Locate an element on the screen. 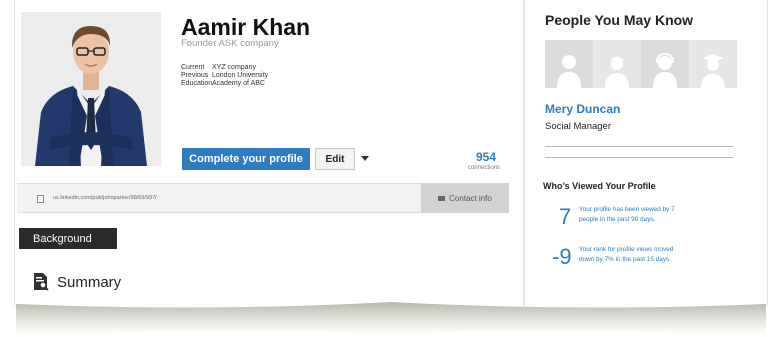  connections-label: connections is located at coordinates (483, 168).